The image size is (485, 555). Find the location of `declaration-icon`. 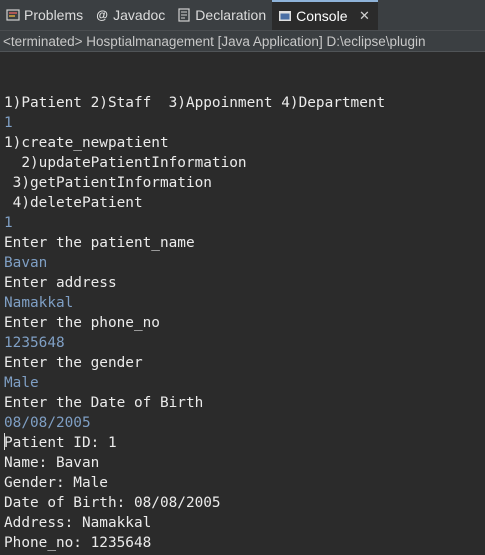

declaration-icon is located at coordinates (184, 15).